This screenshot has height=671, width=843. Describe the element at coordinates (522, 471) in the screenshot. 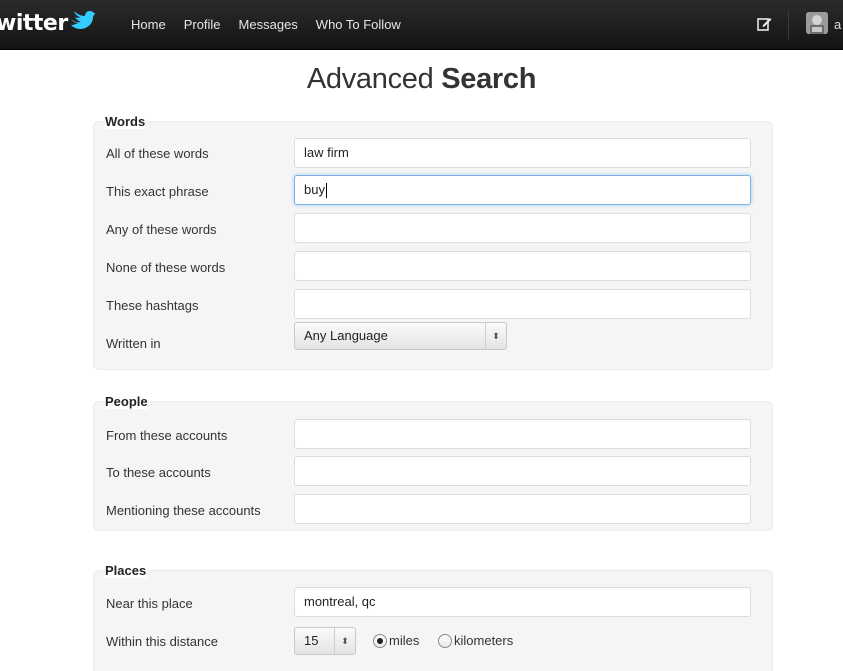

I see `to-accounts-input` at that location.